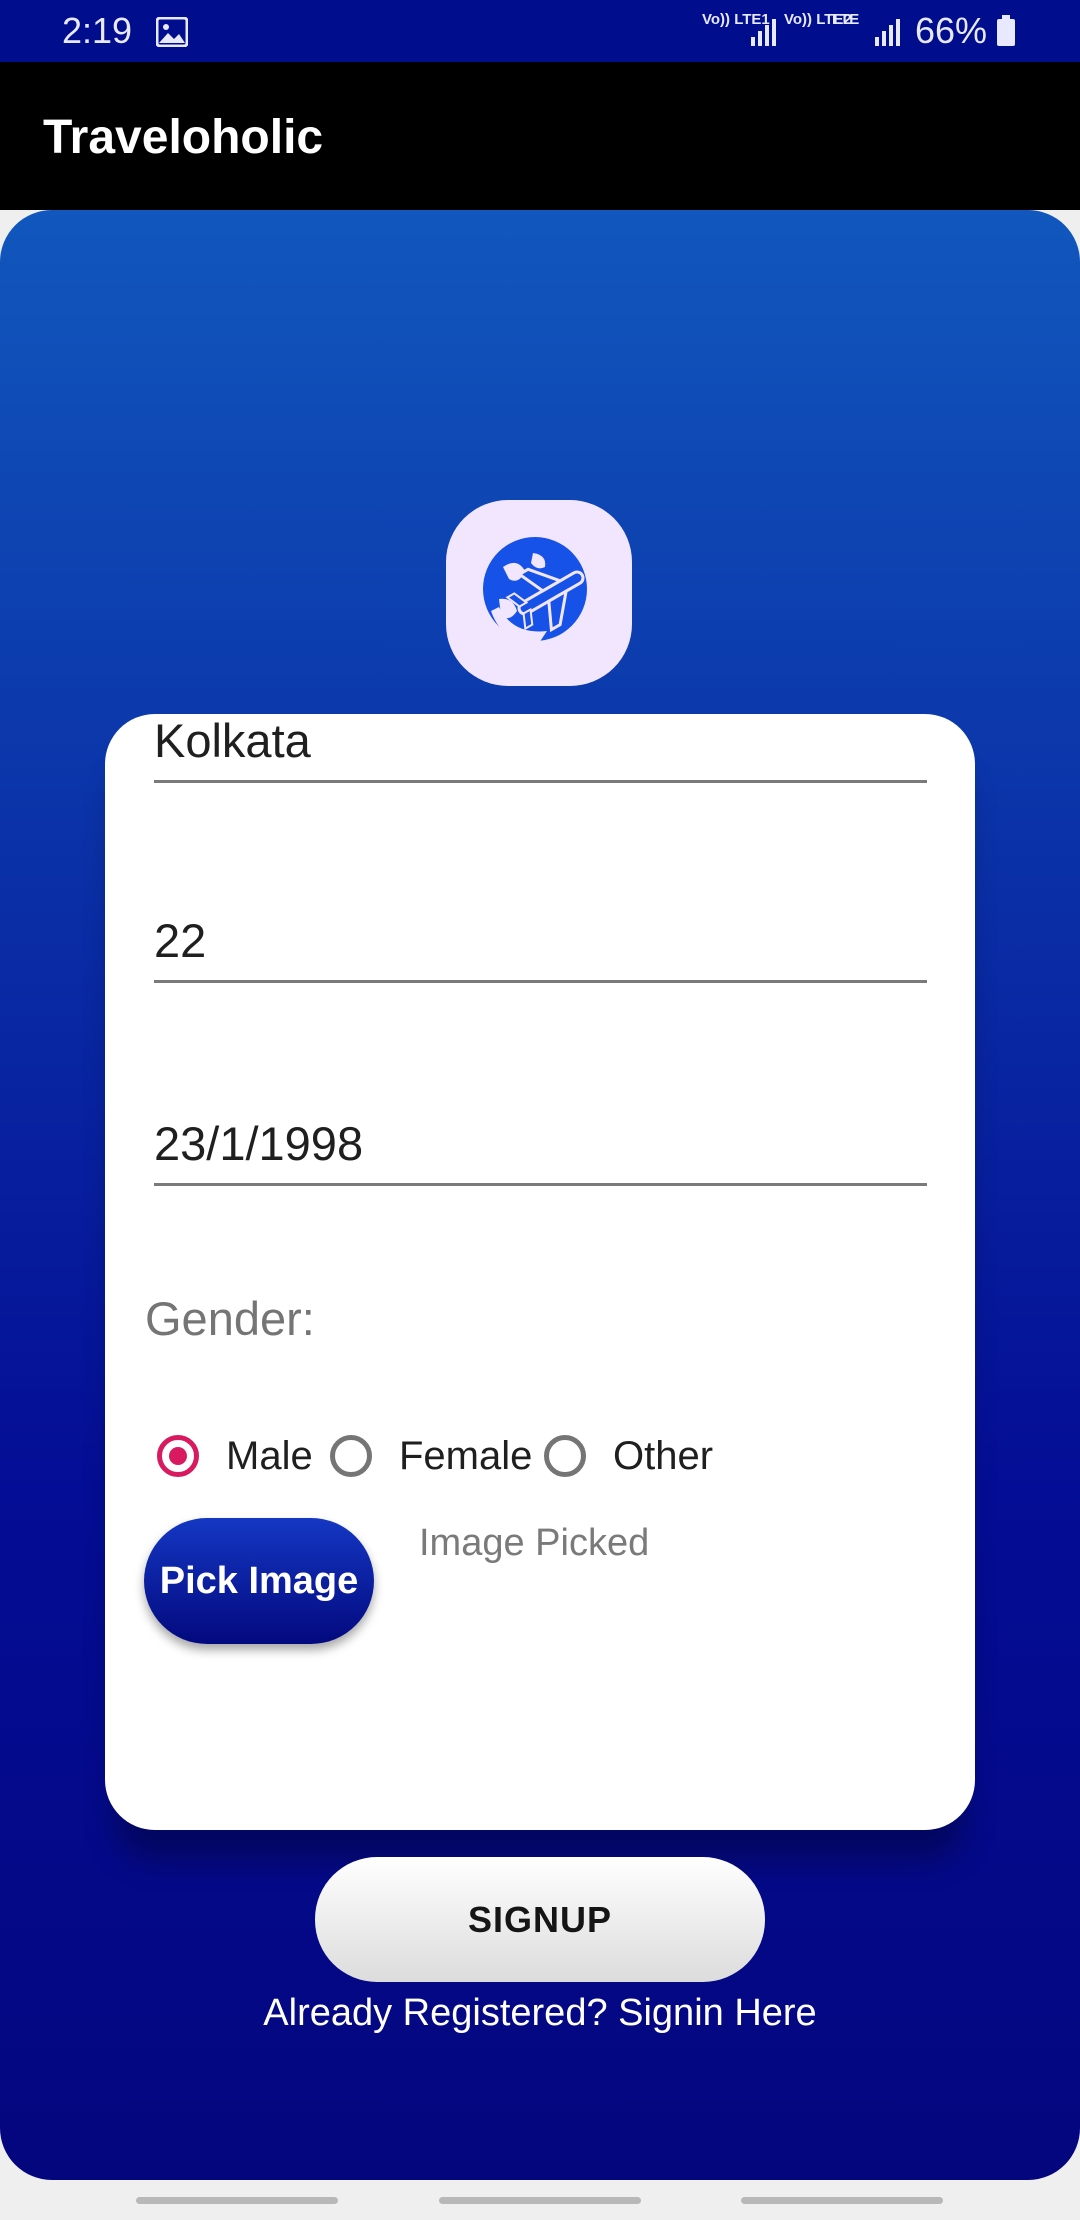 This screenshot has height=2220, width=1080. I want to click on radio-checked-icon, so click(178, 1456).